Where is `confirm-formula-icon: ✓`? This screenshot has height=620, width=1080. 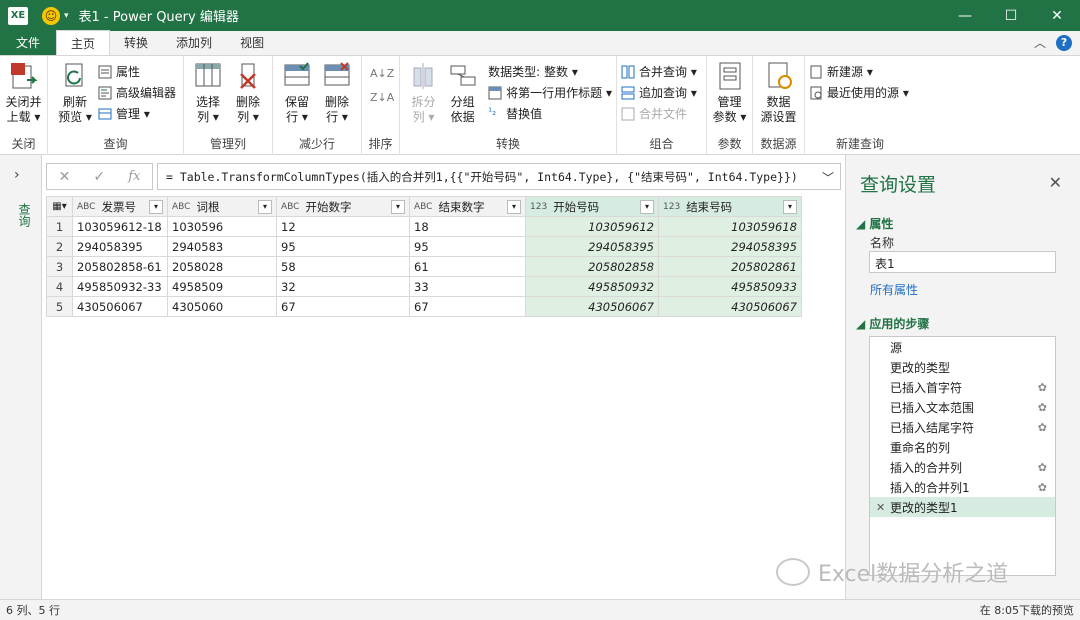 confirm-formula-icon: ✓ is located at coordinates (99, 177).